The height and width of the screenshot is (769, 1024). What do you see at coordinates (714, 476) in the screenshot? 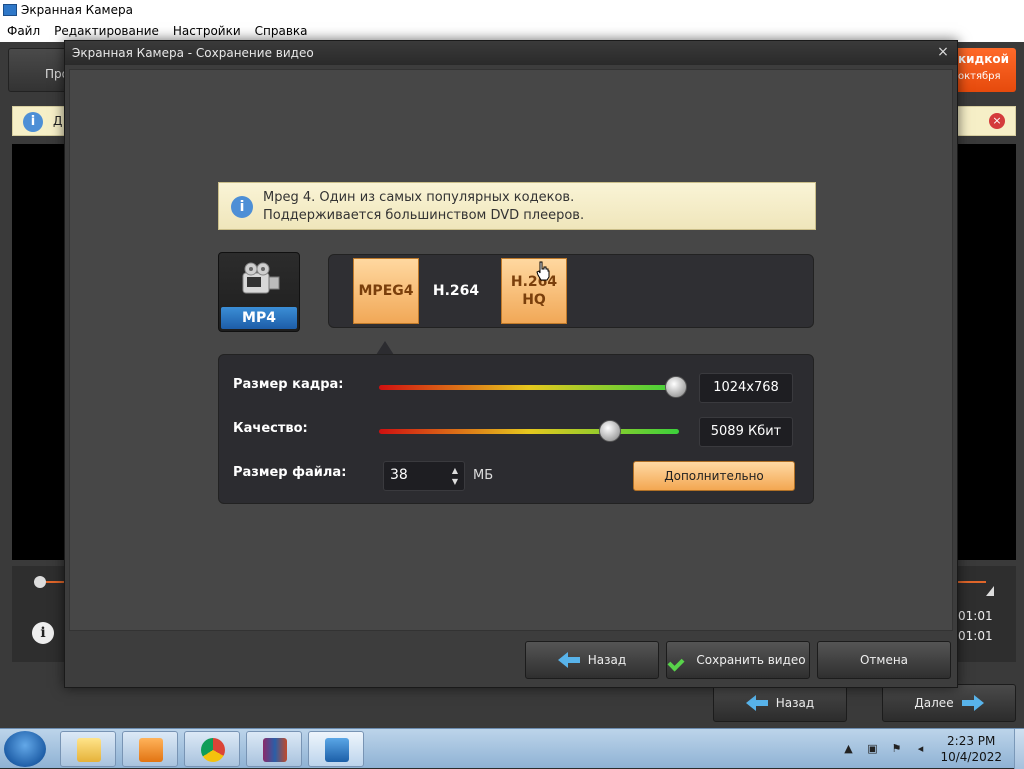
I see `advanced-button: Дополнительно` at bounding box center [714, 476].